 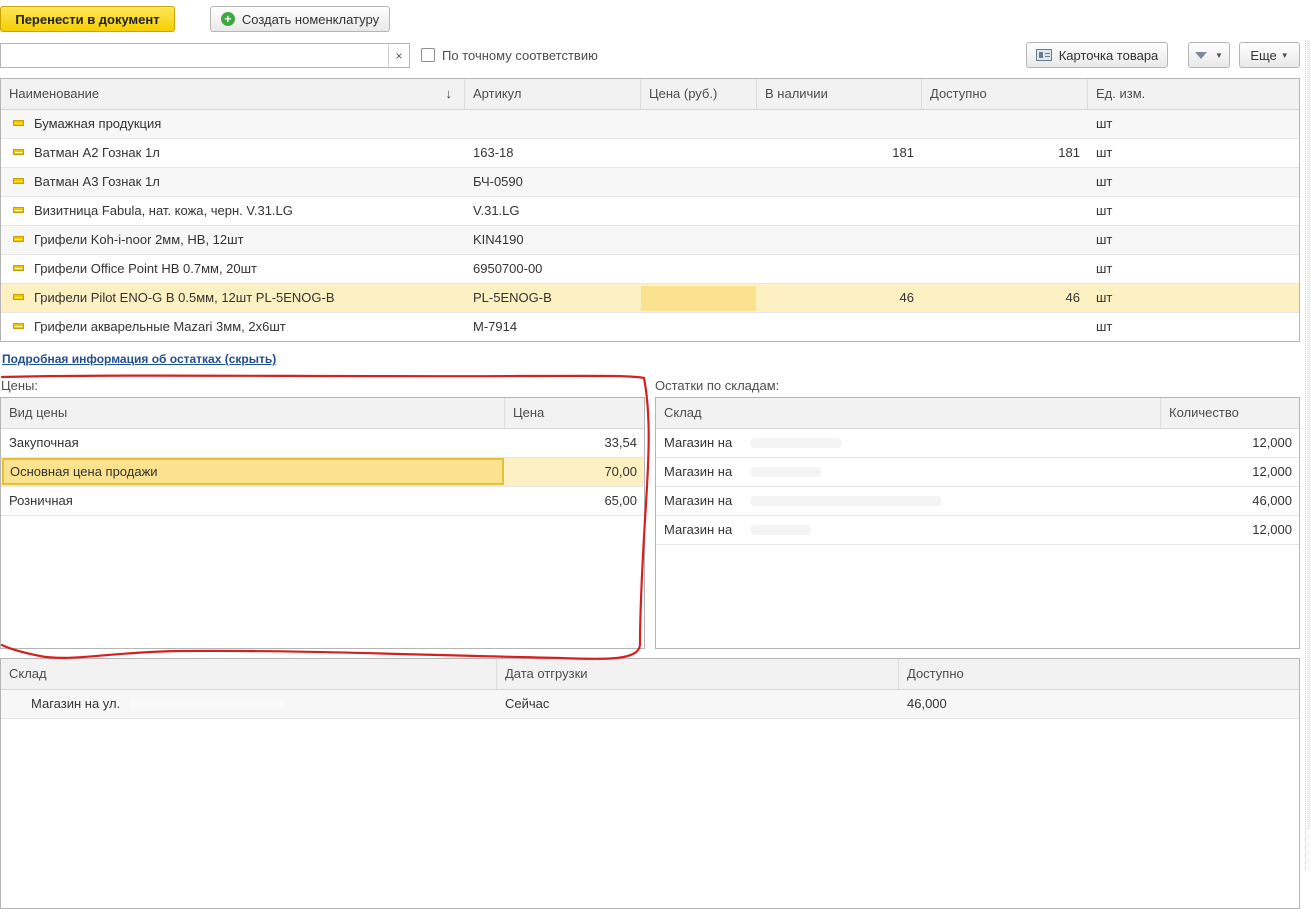 I want to click on table-row-selected: Основная цена продажи 70,00, so click(x=322, y=472).